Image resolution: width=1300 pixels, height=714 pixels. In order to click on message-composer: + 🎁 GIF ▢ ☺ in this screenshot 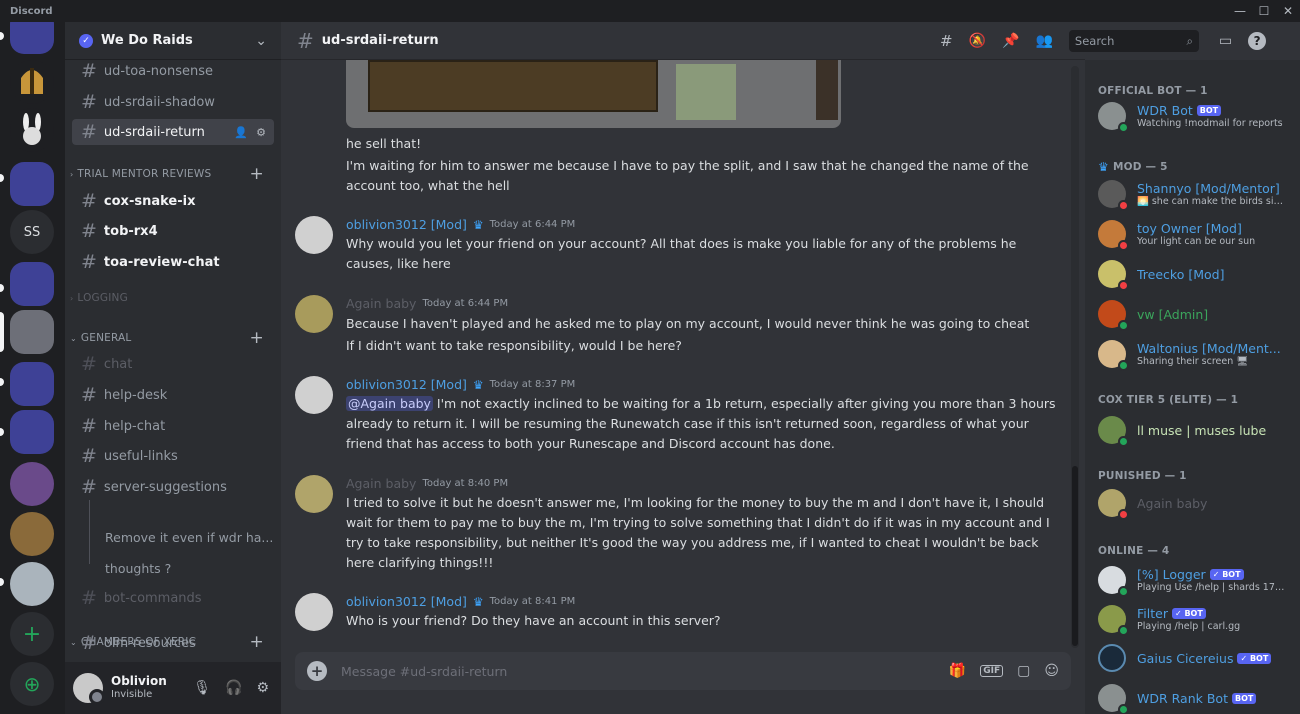, I will do `click(683, 671)`.